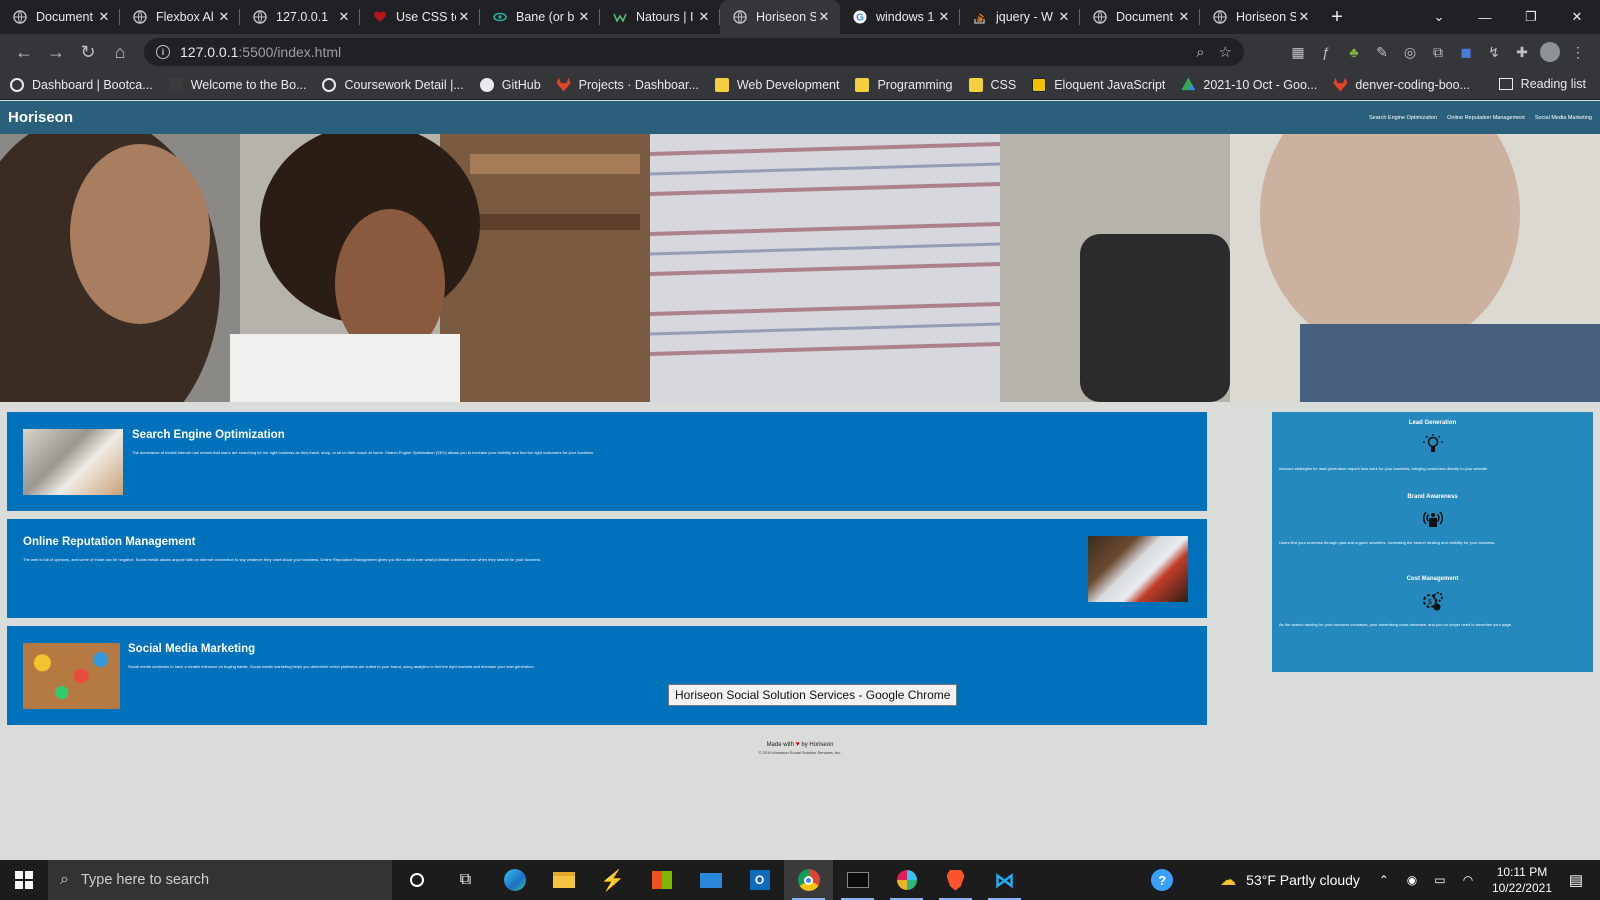  I want to click on browser-tab: Natours | I ✕, so click(660, 17).